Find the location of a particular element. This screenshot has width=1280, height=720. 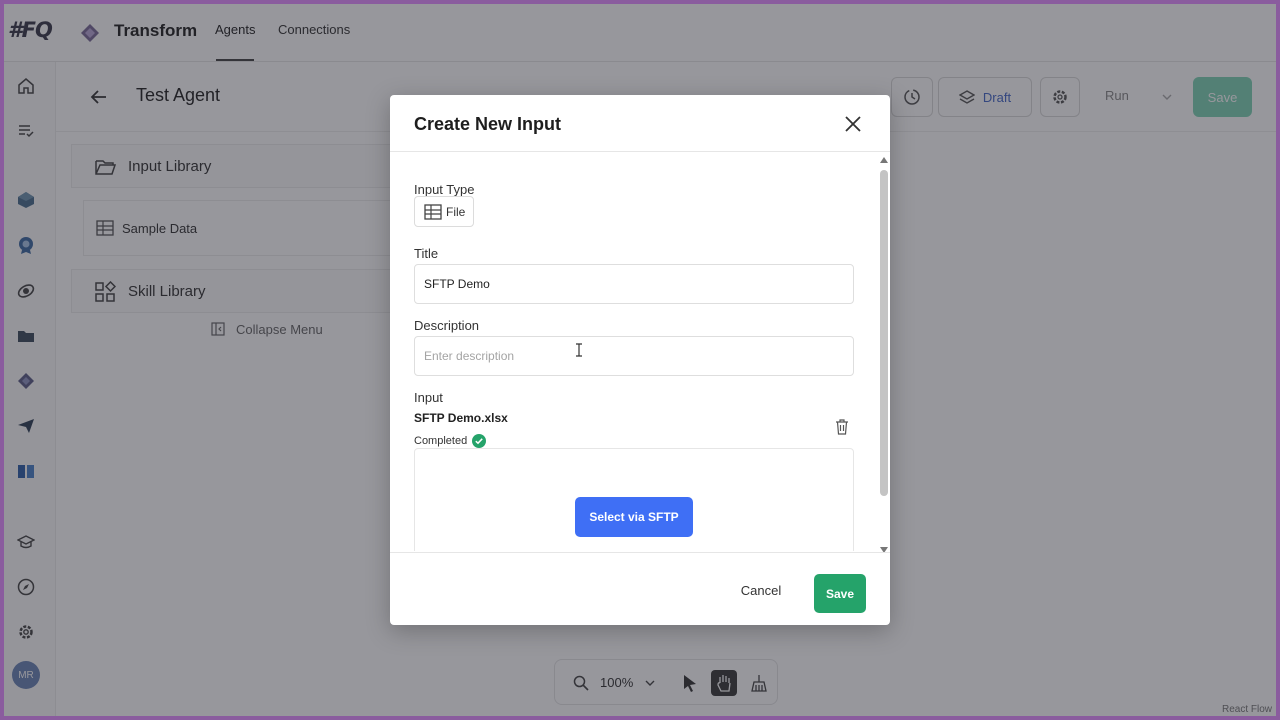

scroll-up-arrow-icon is located at coordinates (884, 160).